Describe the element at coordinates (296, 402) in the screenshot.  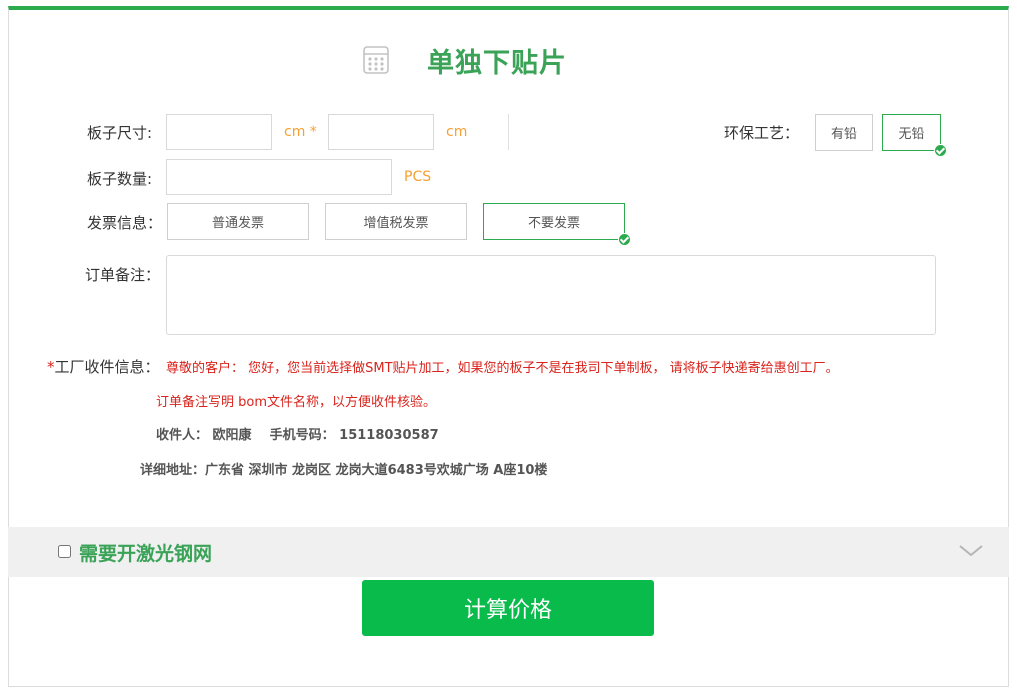
I see `factory-notice-line-2: 订单备注写明 bom文件名称，以方便收件核验。` at that location.